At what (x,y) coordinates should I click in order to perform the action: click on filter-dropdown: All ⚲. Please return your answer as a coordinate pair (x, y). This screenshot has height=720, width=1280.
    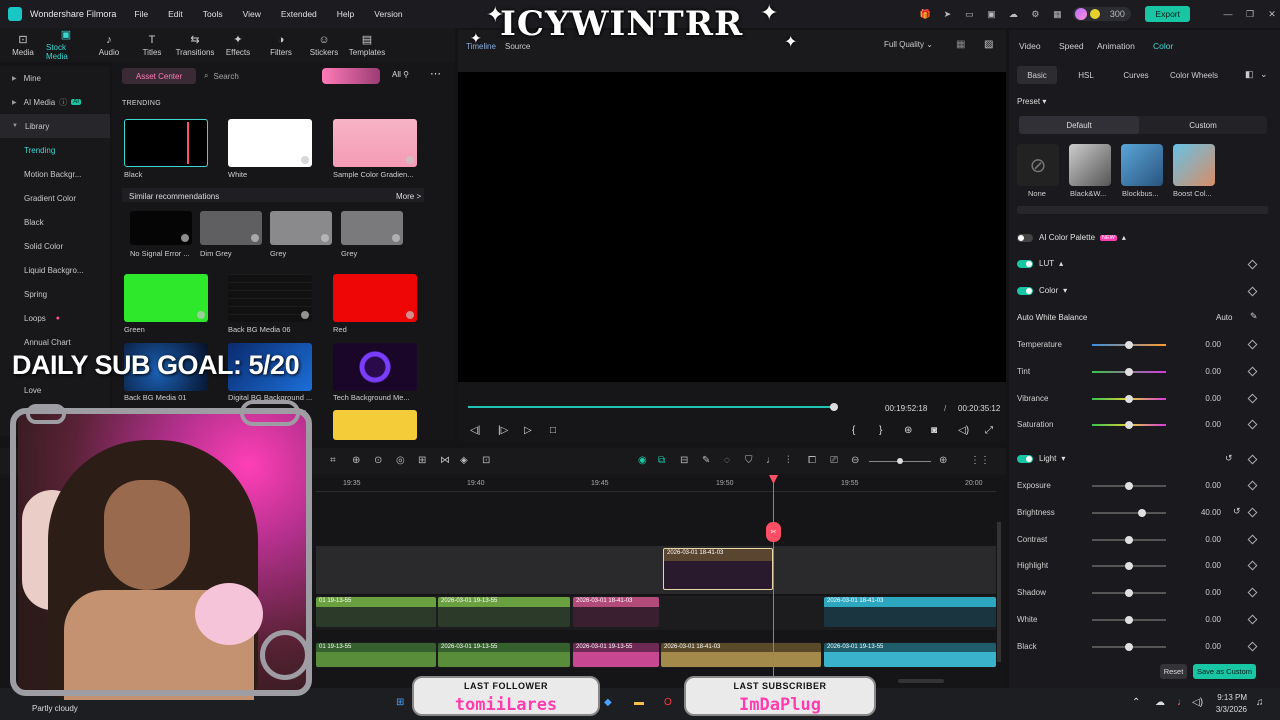
    Looking at the image, I should click on (400, 74).